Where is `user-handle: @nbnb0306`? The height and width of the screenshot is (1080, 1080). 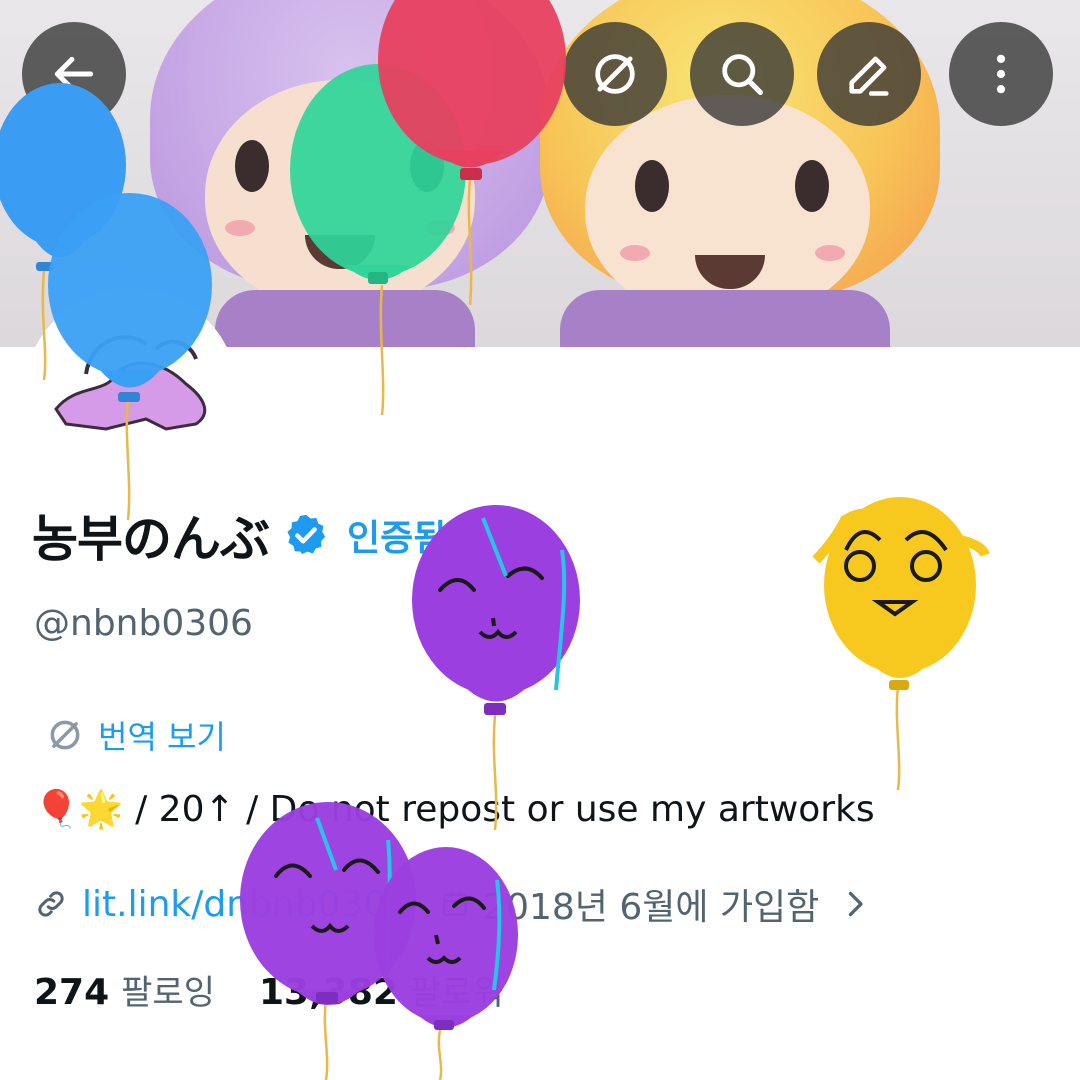 user-handle: @nbnb0306 is located at coordinates (143, 623).